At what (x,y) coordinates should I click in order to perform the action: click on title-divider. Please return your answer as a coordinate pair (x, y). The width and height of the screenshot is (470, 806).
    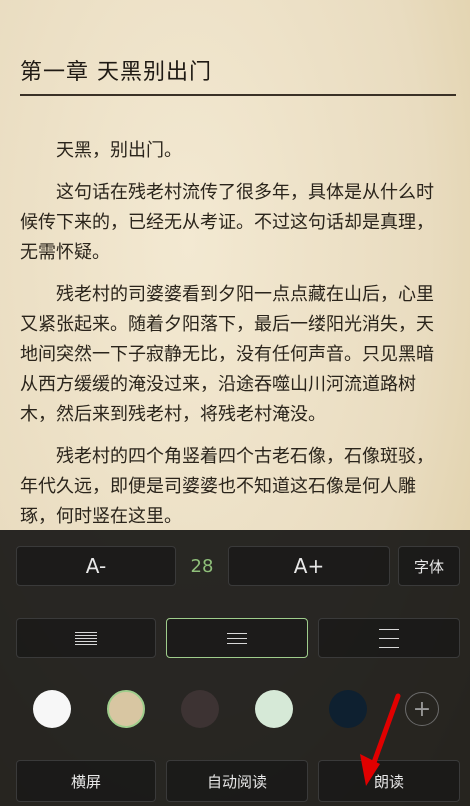
    Looking at the image, I should click on (238, 95).